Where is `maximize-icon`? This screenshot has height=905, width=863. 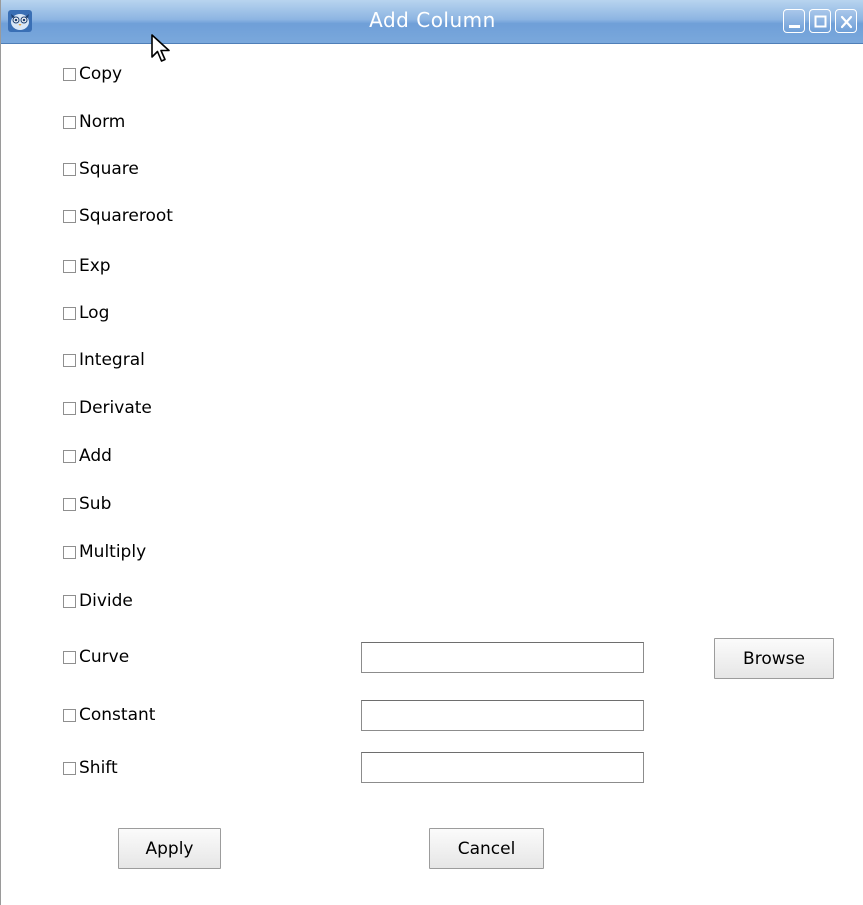
maximize-icon is located at coordinates (820, 21).